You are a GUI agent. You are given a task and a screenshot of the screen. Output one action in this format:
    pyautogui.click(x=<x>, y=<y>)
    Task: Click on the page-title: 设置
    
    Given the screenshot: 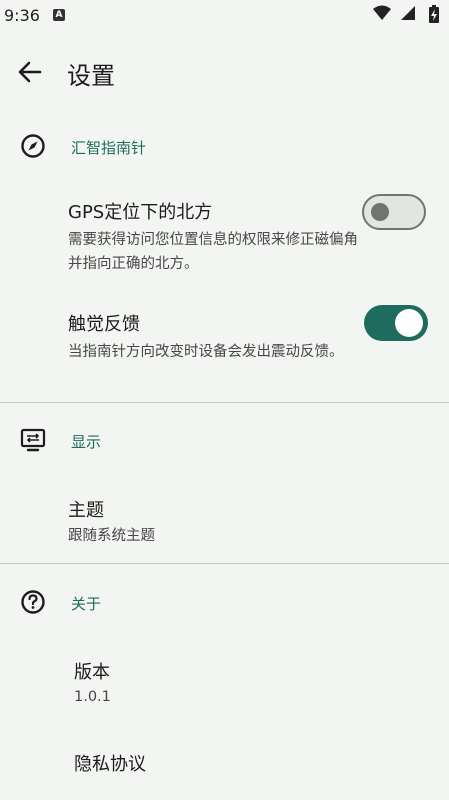 What is the action you would take?
    pyautogui.click(x=91, y=76)
    